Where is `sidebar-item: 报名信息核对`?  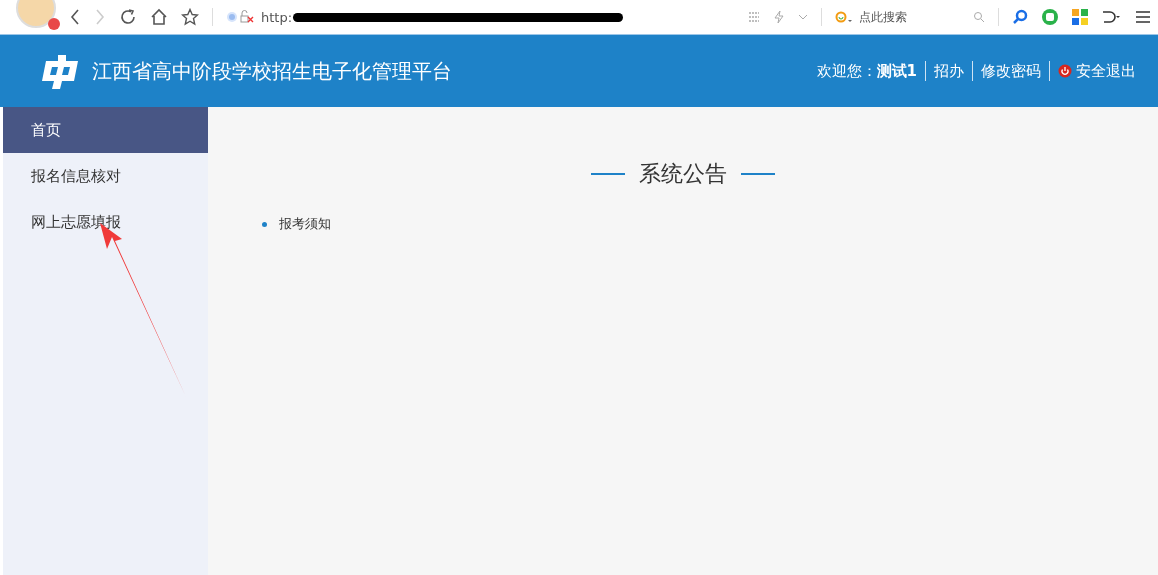
sidebar-item: 报名信息核对 is located at coordinates (105, 176).